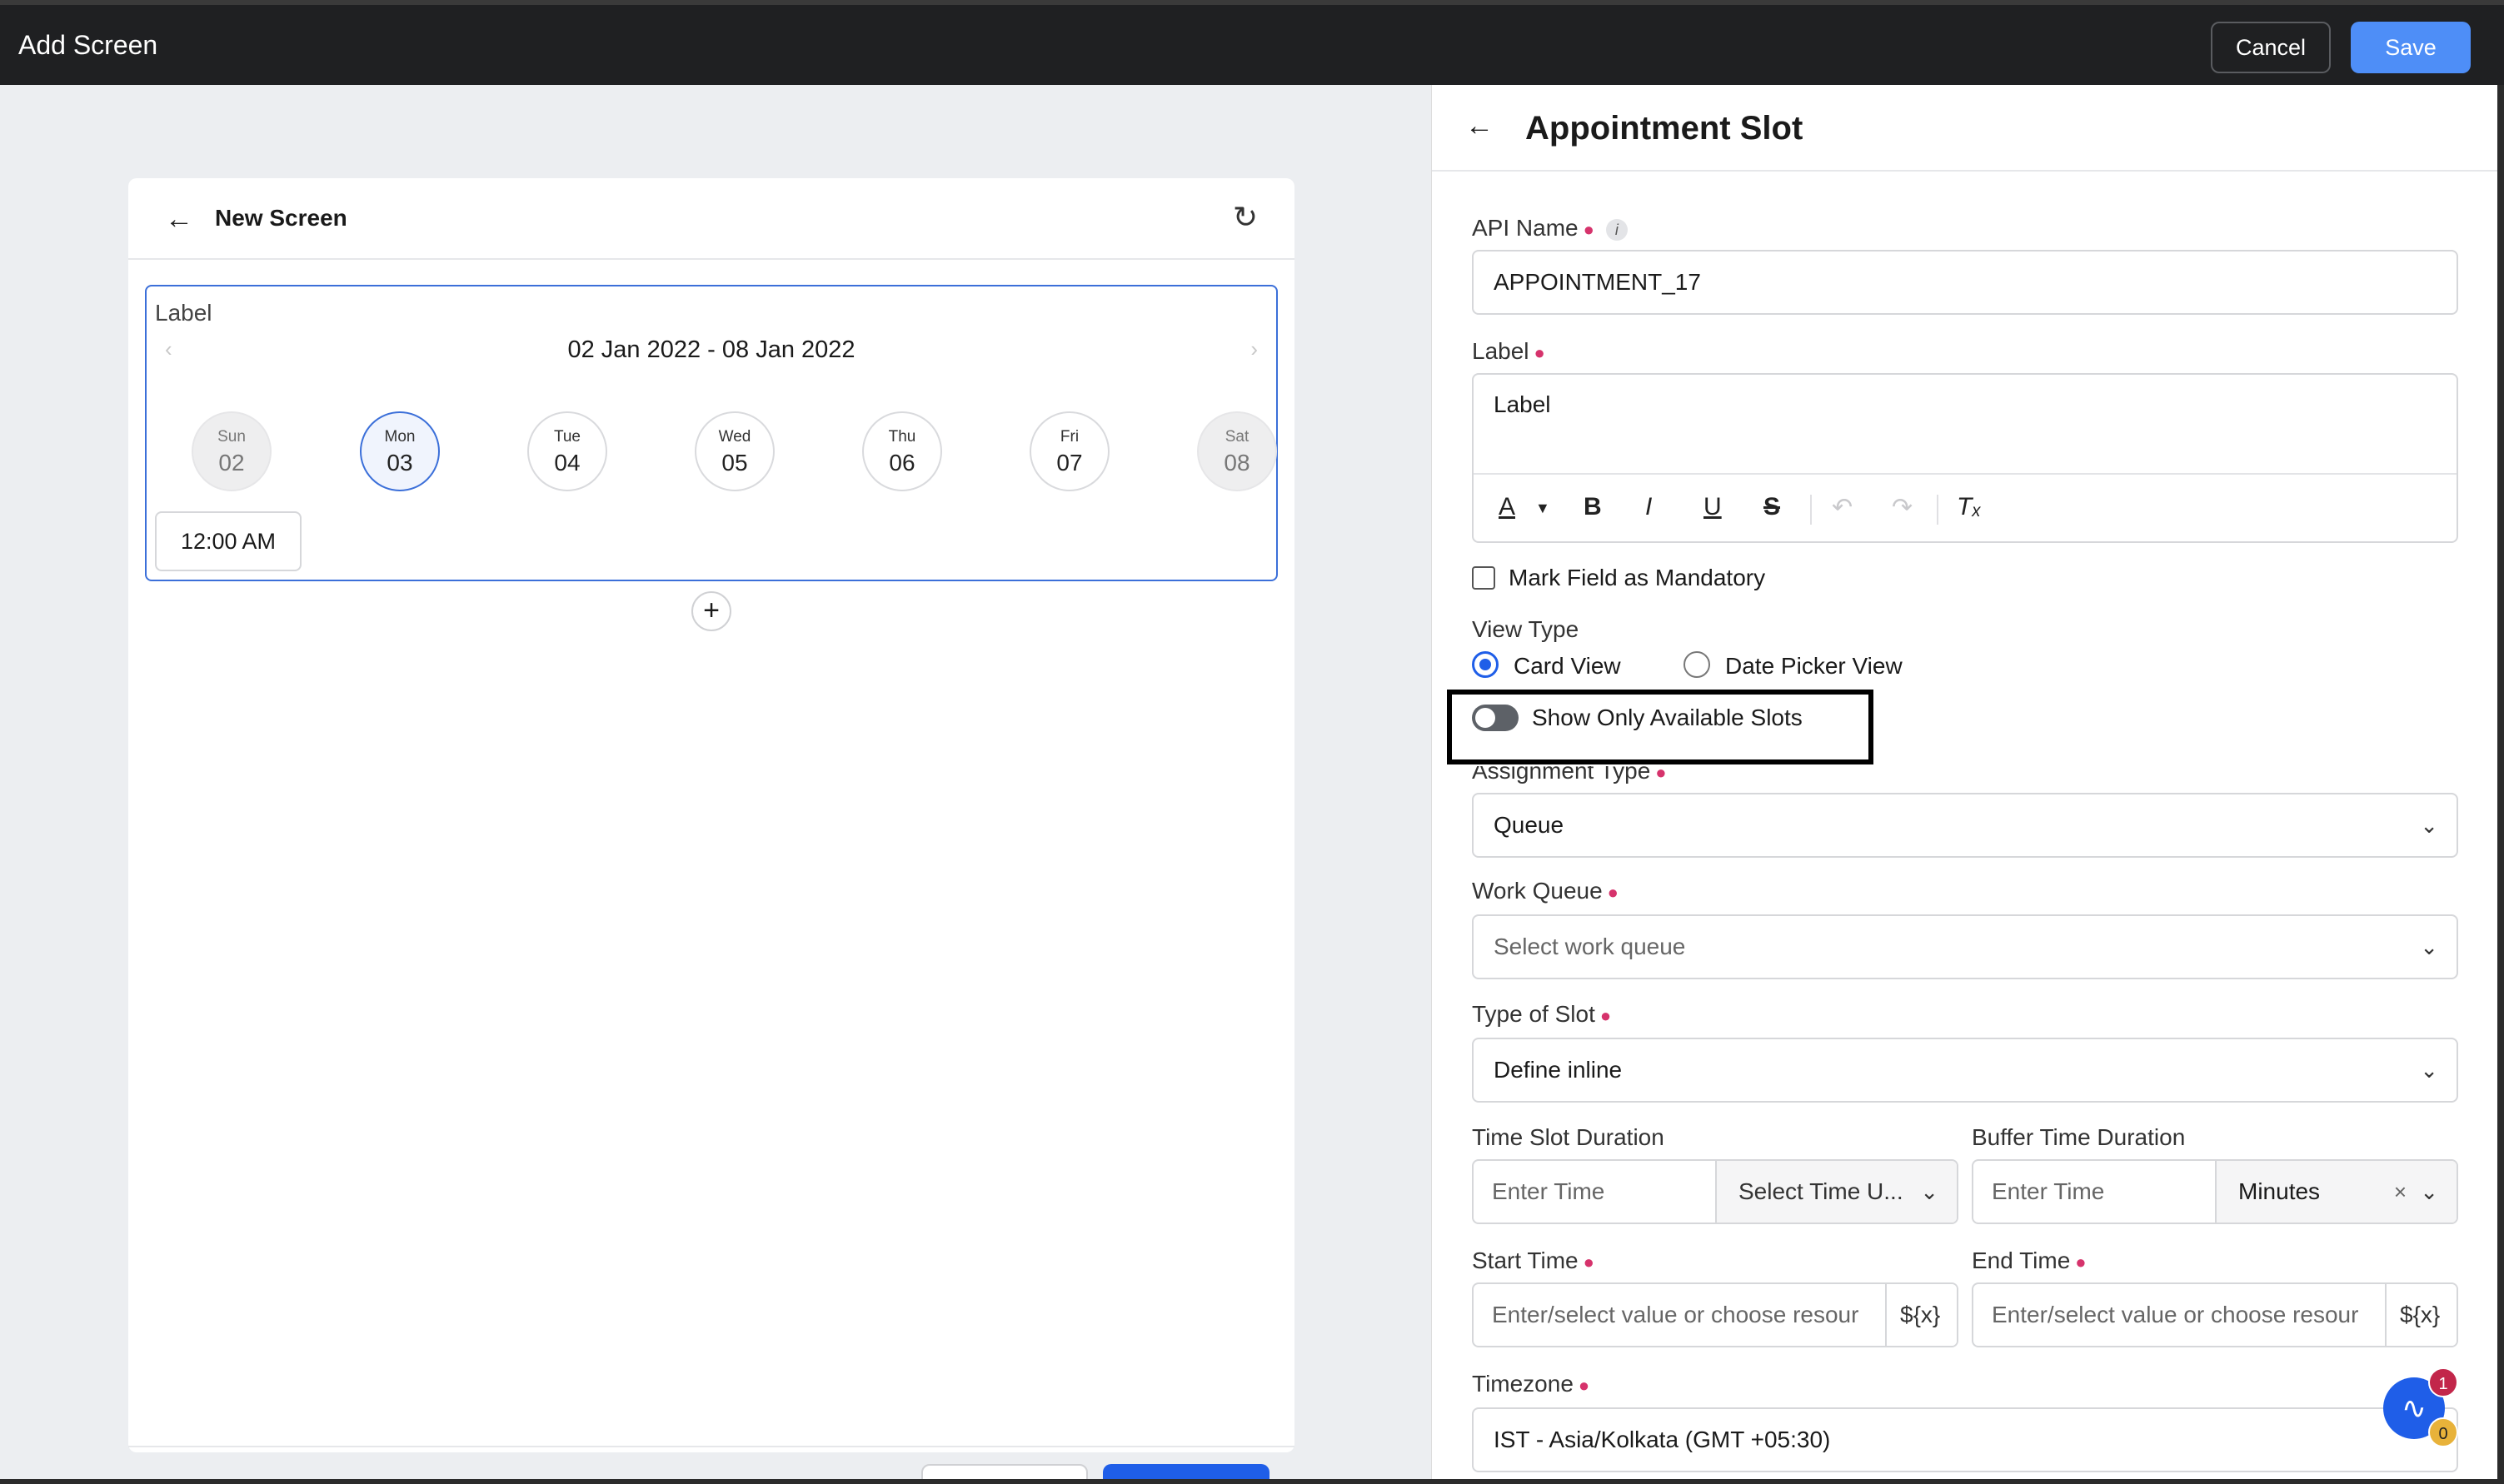 This screenshot has width=2504, height=1484. Describe the element at coordinates (902, 437) in the screenshot. I see `day-name: Thu` at that location.